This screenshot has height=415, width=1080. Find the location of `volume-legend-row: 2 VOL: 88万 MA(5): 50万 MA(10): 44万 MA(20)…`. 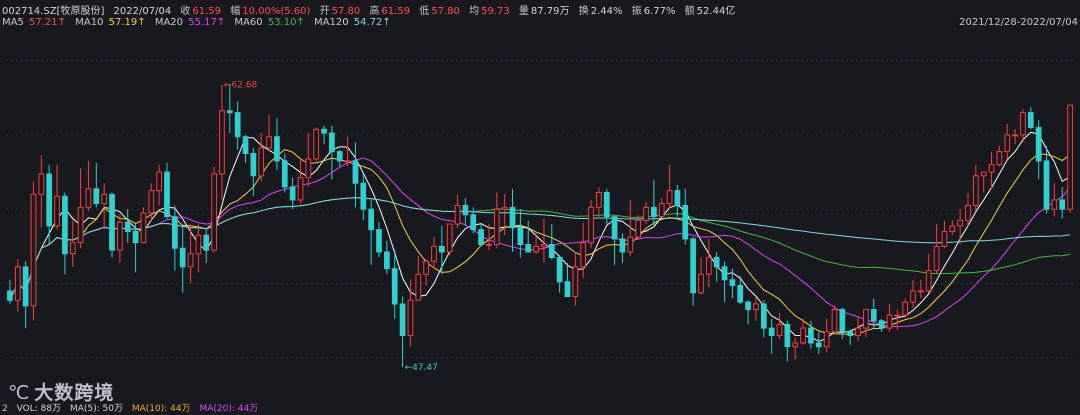

volume-legend-row: 2 VOL: 88万 MA(5): 50万 MA(10): 44万 MA(20)… is located at coordinates (133, 407).